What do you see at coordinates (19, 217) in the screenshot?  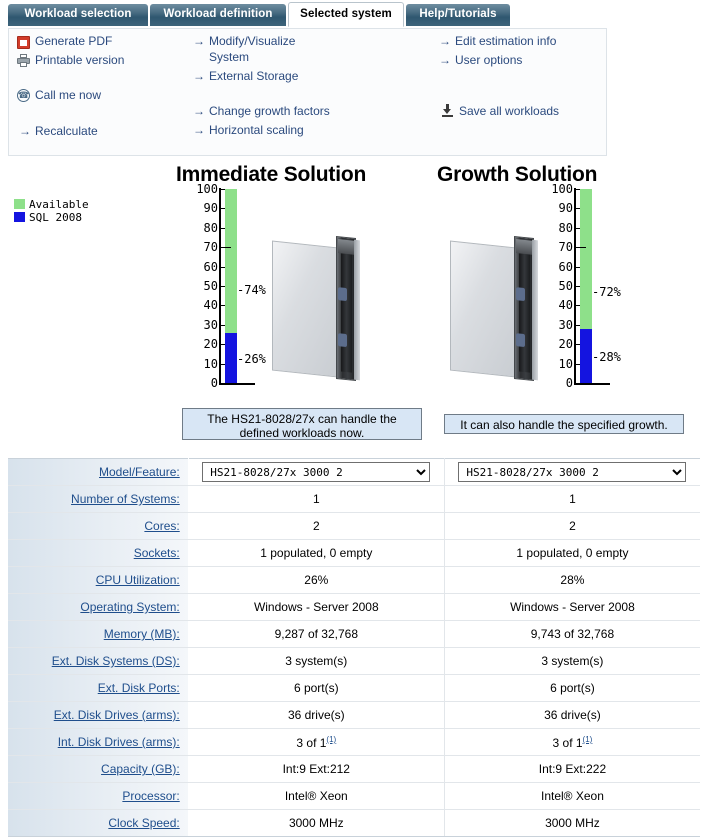 I see `legend-swatch-sql2008` at bounding box center [19, 217].